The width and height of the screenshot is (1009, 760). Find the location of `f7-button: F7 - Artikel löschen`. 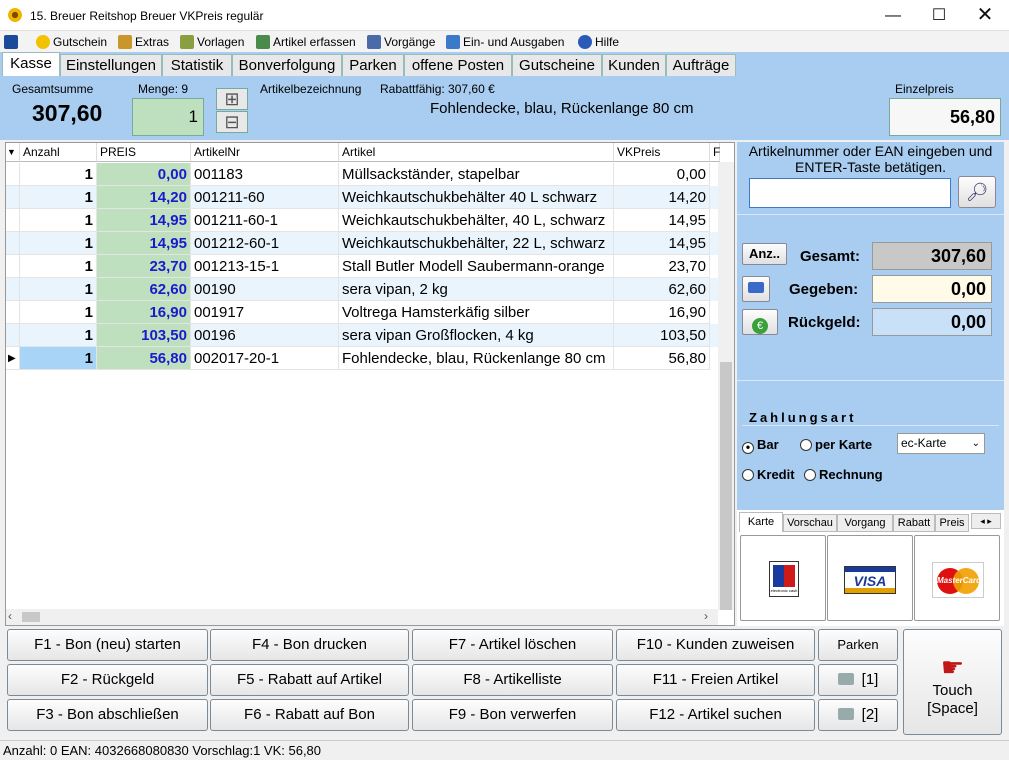

f7-button: F7 - Artikel löschen is located at coordinates (512, 645).